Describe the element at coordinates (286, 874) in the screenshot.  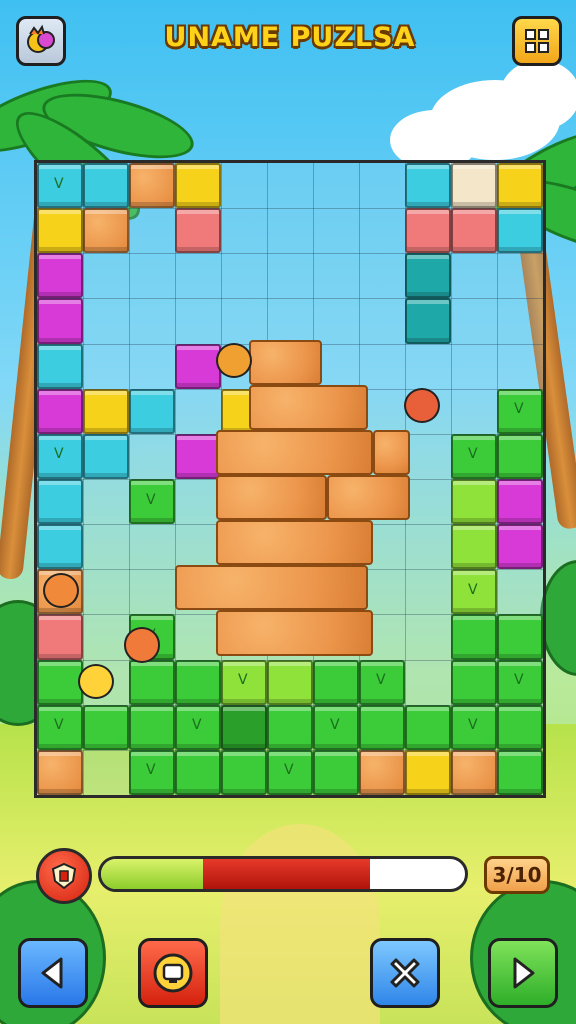
I see `progress-fill-red` at that location.